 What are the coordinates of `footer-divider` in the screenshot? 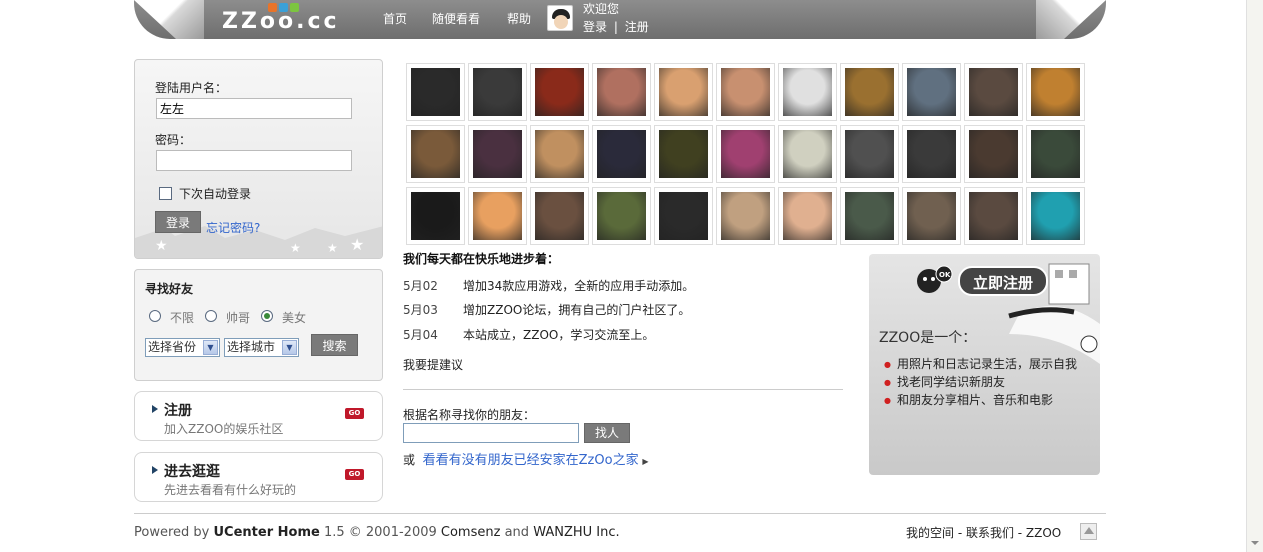 It's located at (620, 513).